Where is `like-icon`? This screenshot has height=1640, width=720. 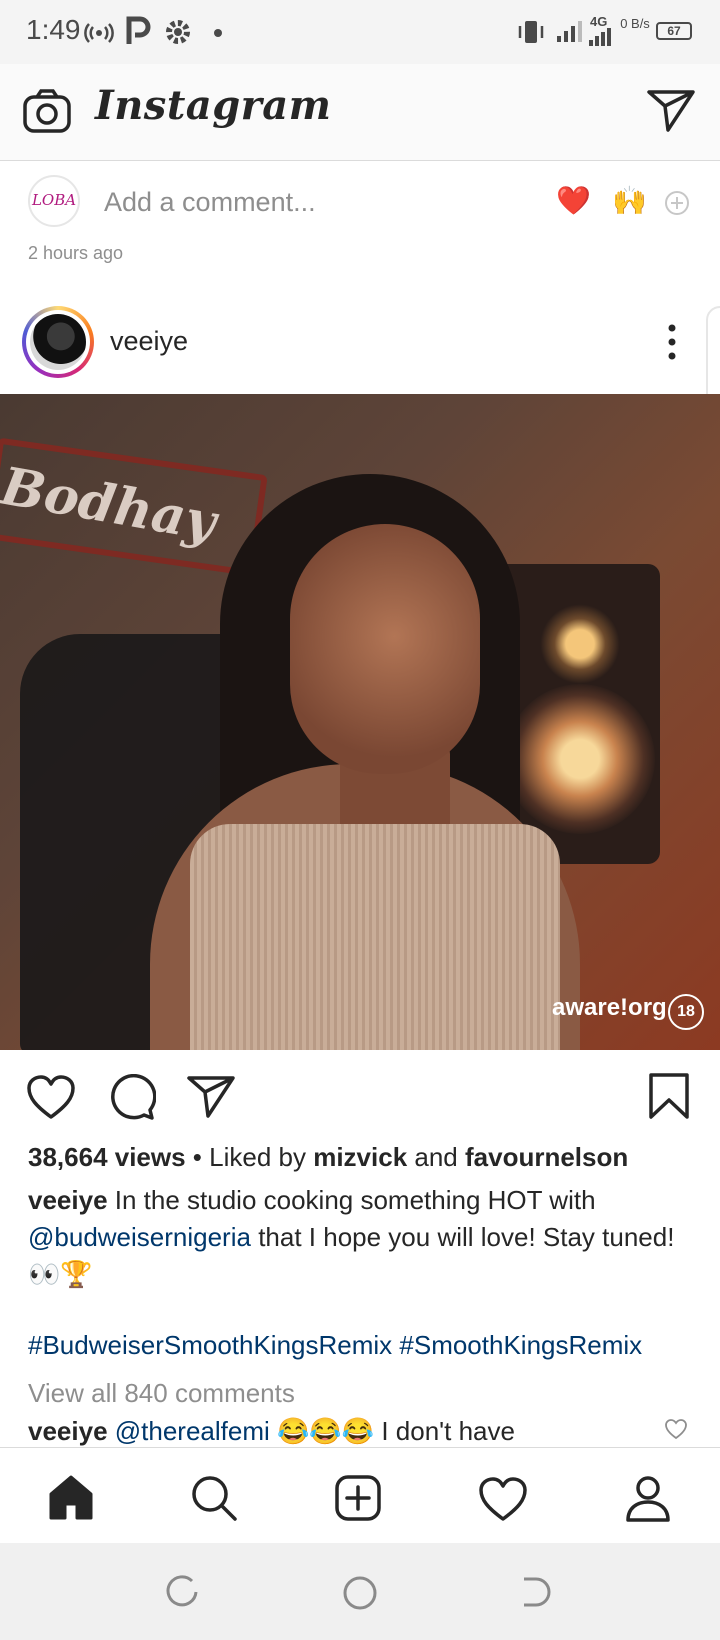 like-icon is located at coordinates (51, 1097).